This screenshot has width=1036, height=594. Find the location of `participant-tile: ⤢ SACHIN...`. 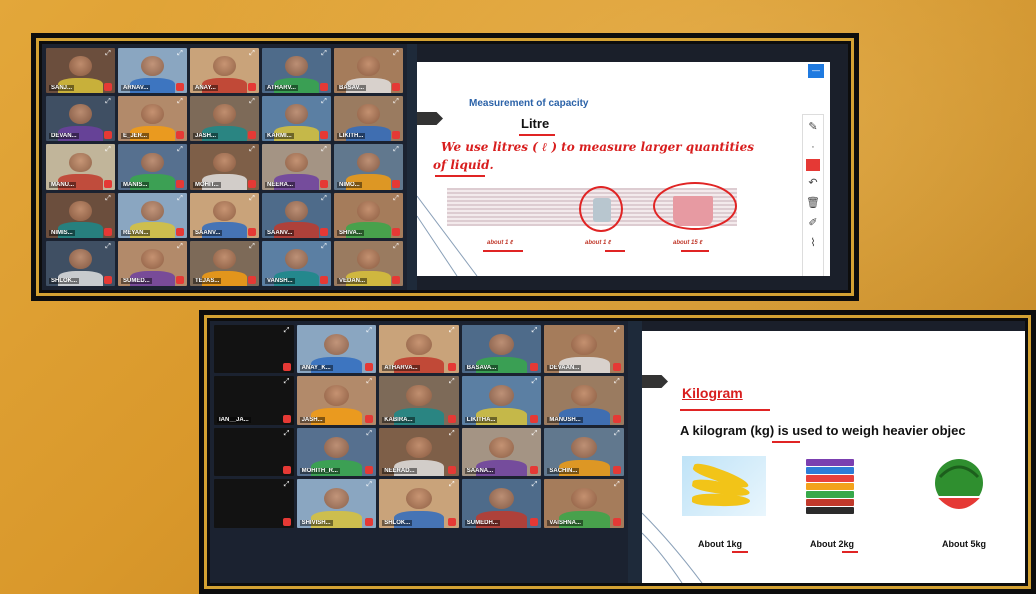

participant-tile: ⤢ SACHIN... is located at coordinates (584, 452).